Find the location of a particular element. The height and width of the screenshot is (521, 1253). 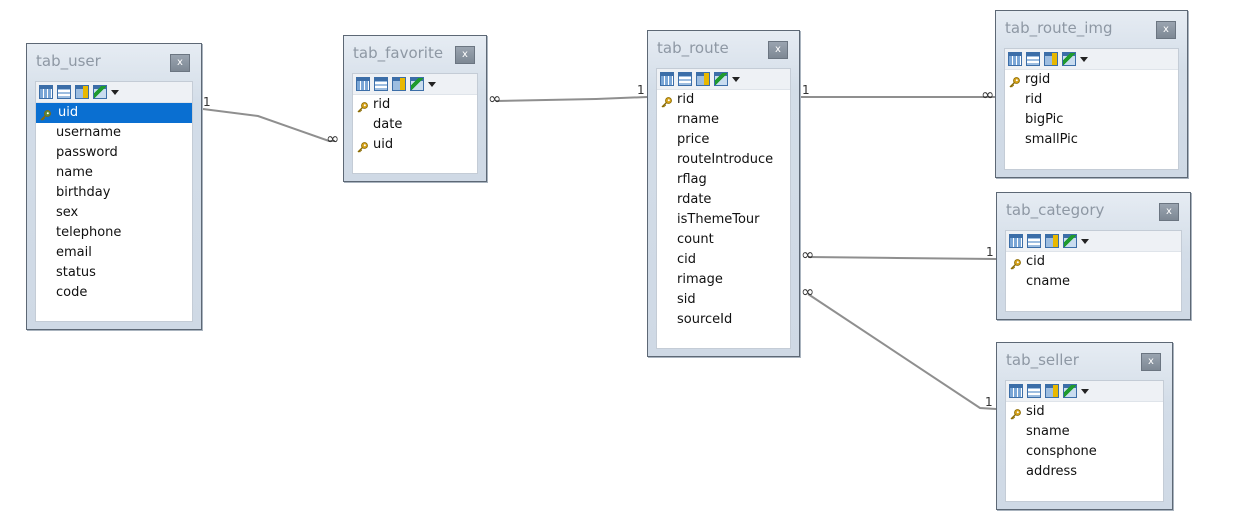

field-row: sname is located at coordinates (1084, 432).